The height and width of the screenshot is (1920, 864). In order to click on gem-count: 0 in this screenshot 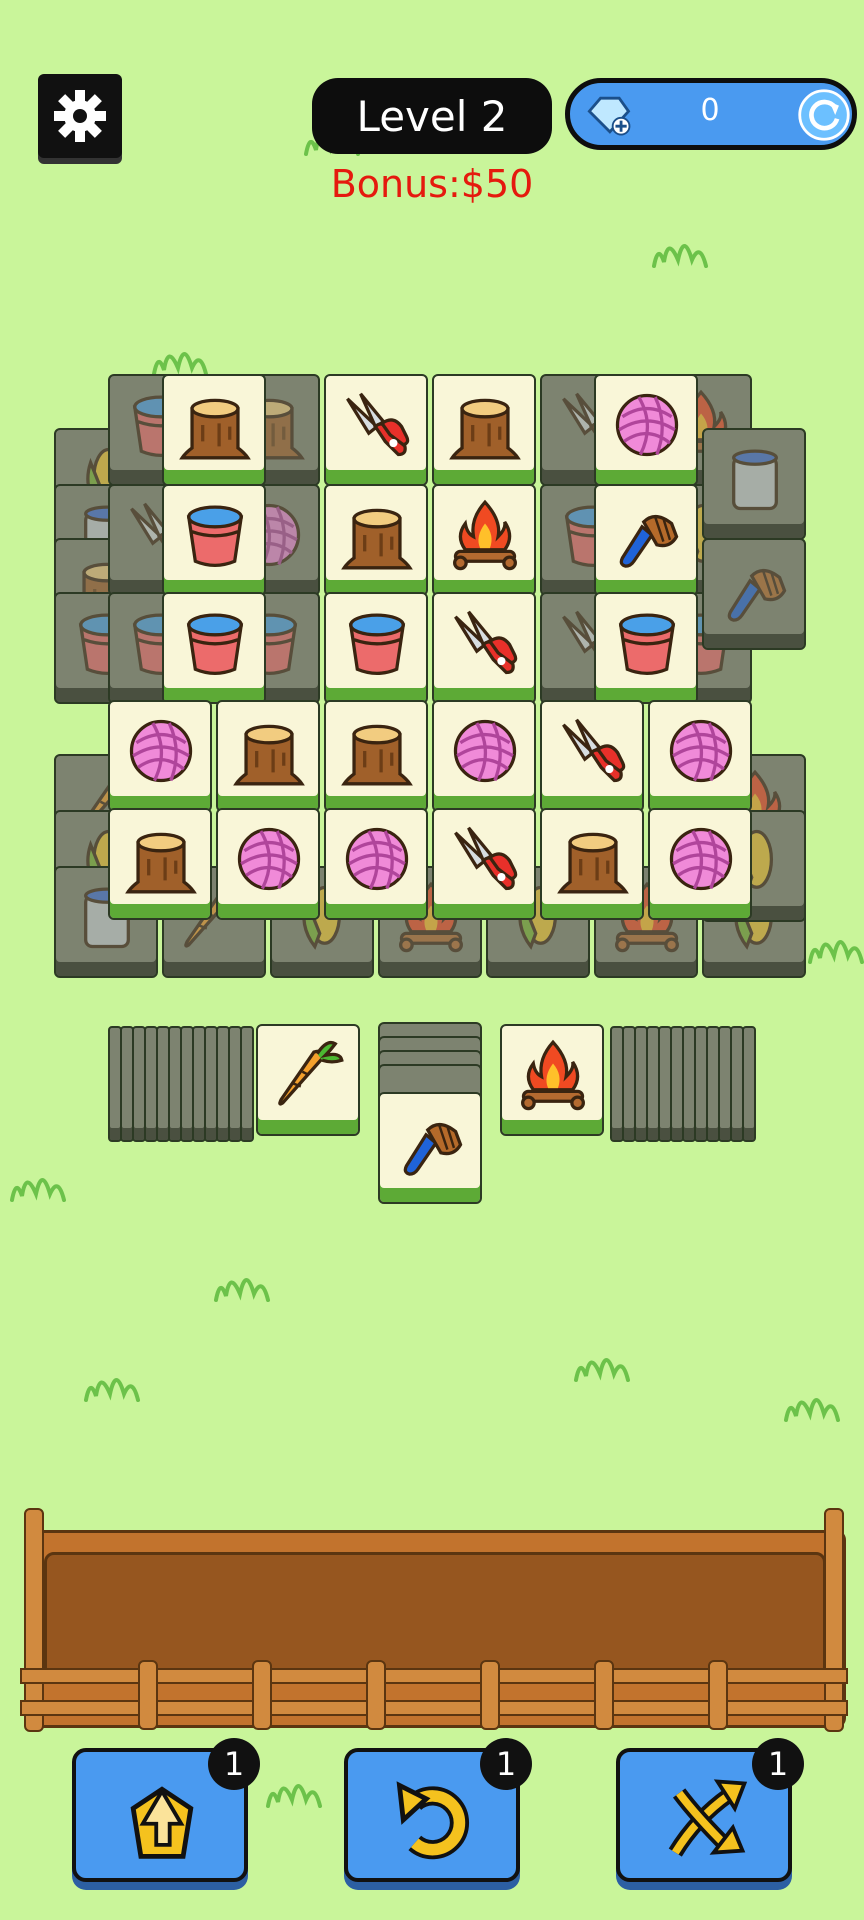, I will do `click(710, 110)`.